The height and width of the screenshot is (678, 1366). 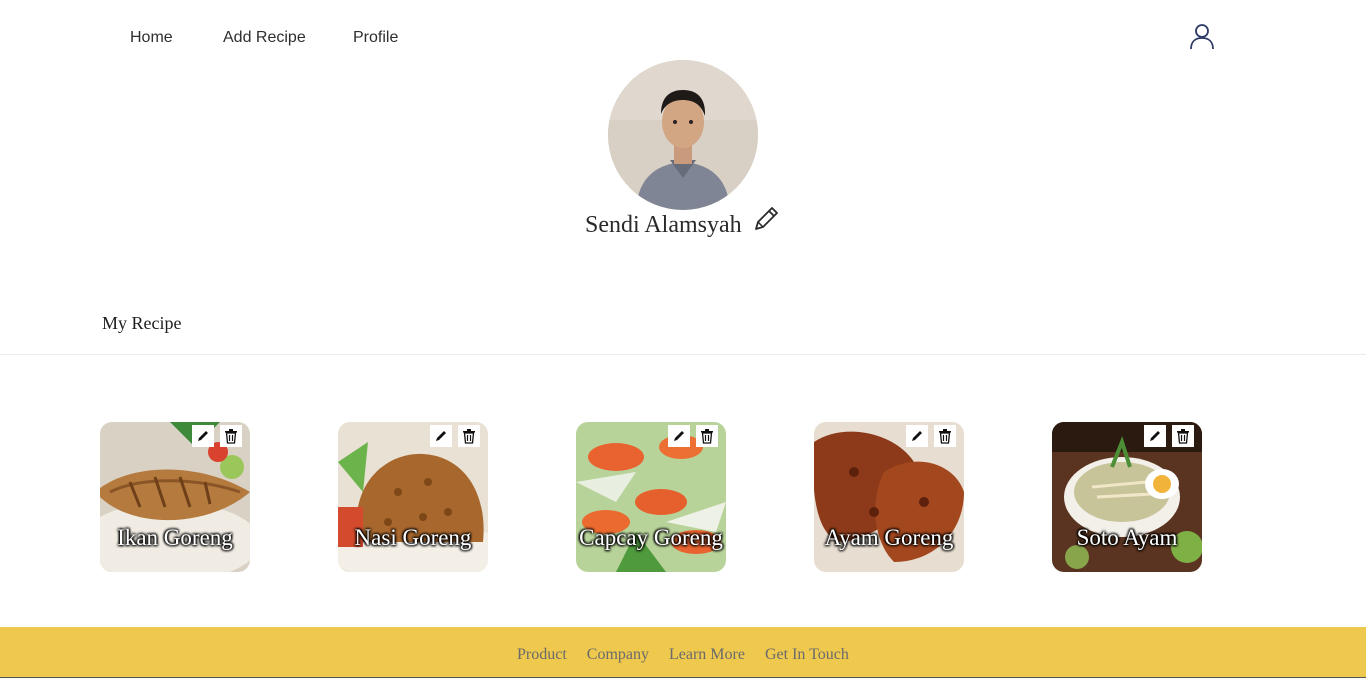 What do you see at coordinates (651, 537) in the screenshot?
I see `recipe-title: Capcay Goreng` at bounding box center [651, 537].